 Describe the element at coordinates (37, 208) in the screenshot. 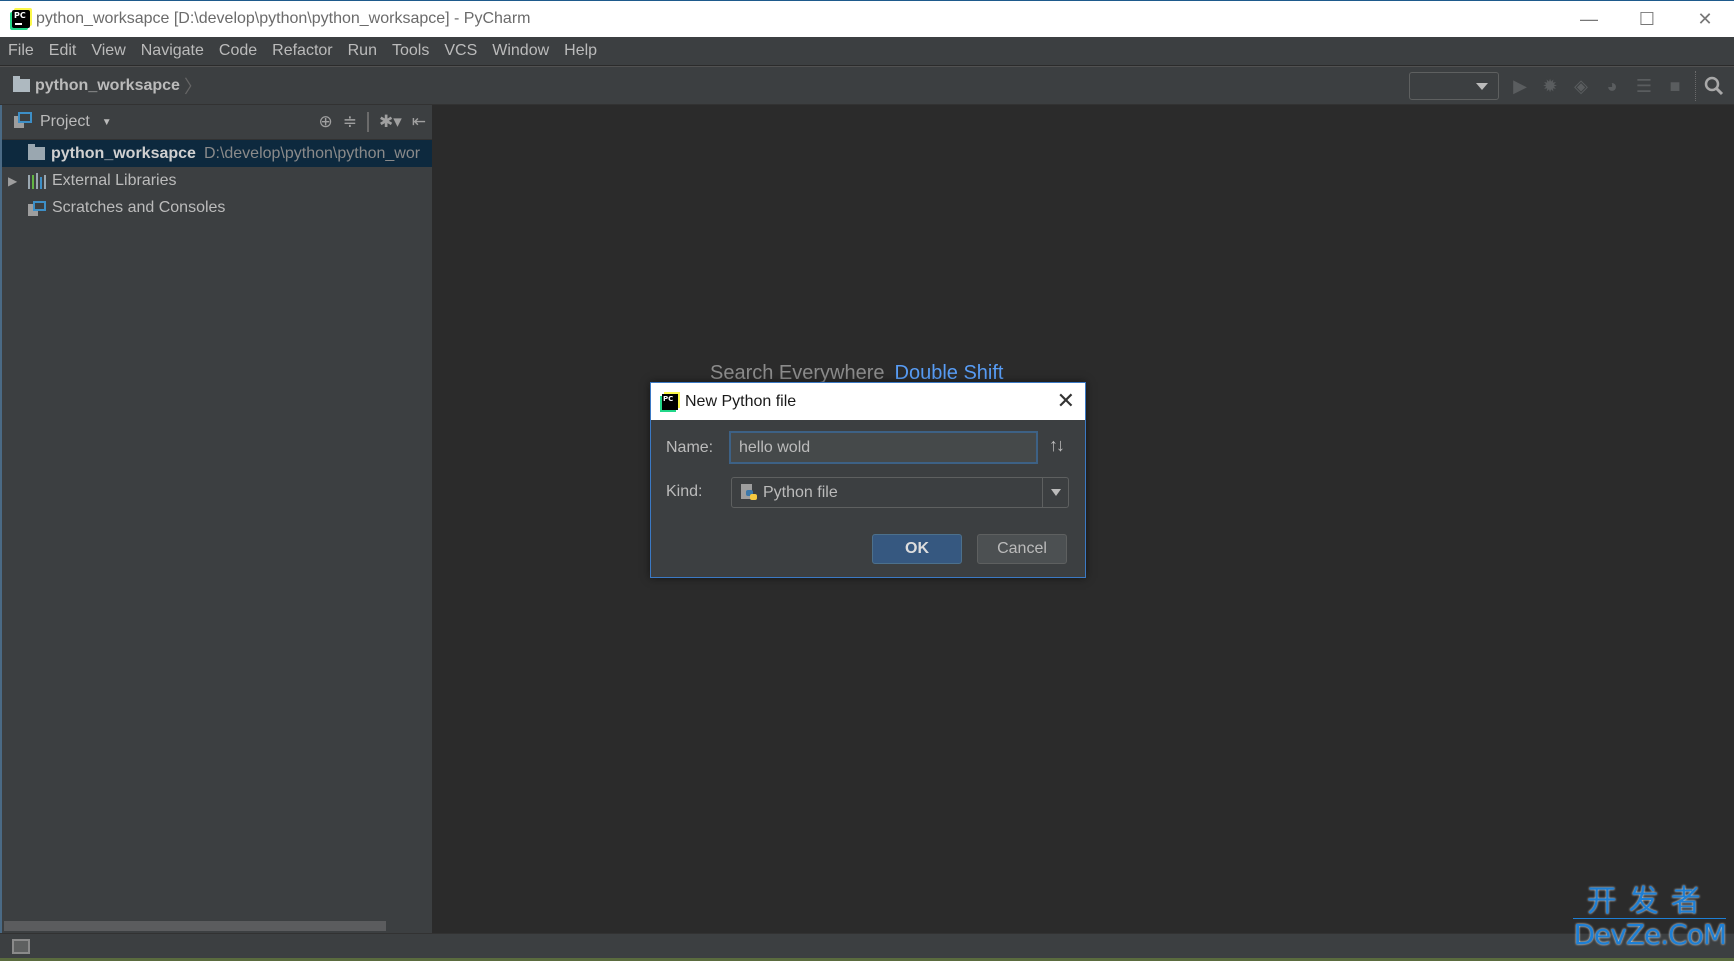

I see `scratches-icon` at that location.